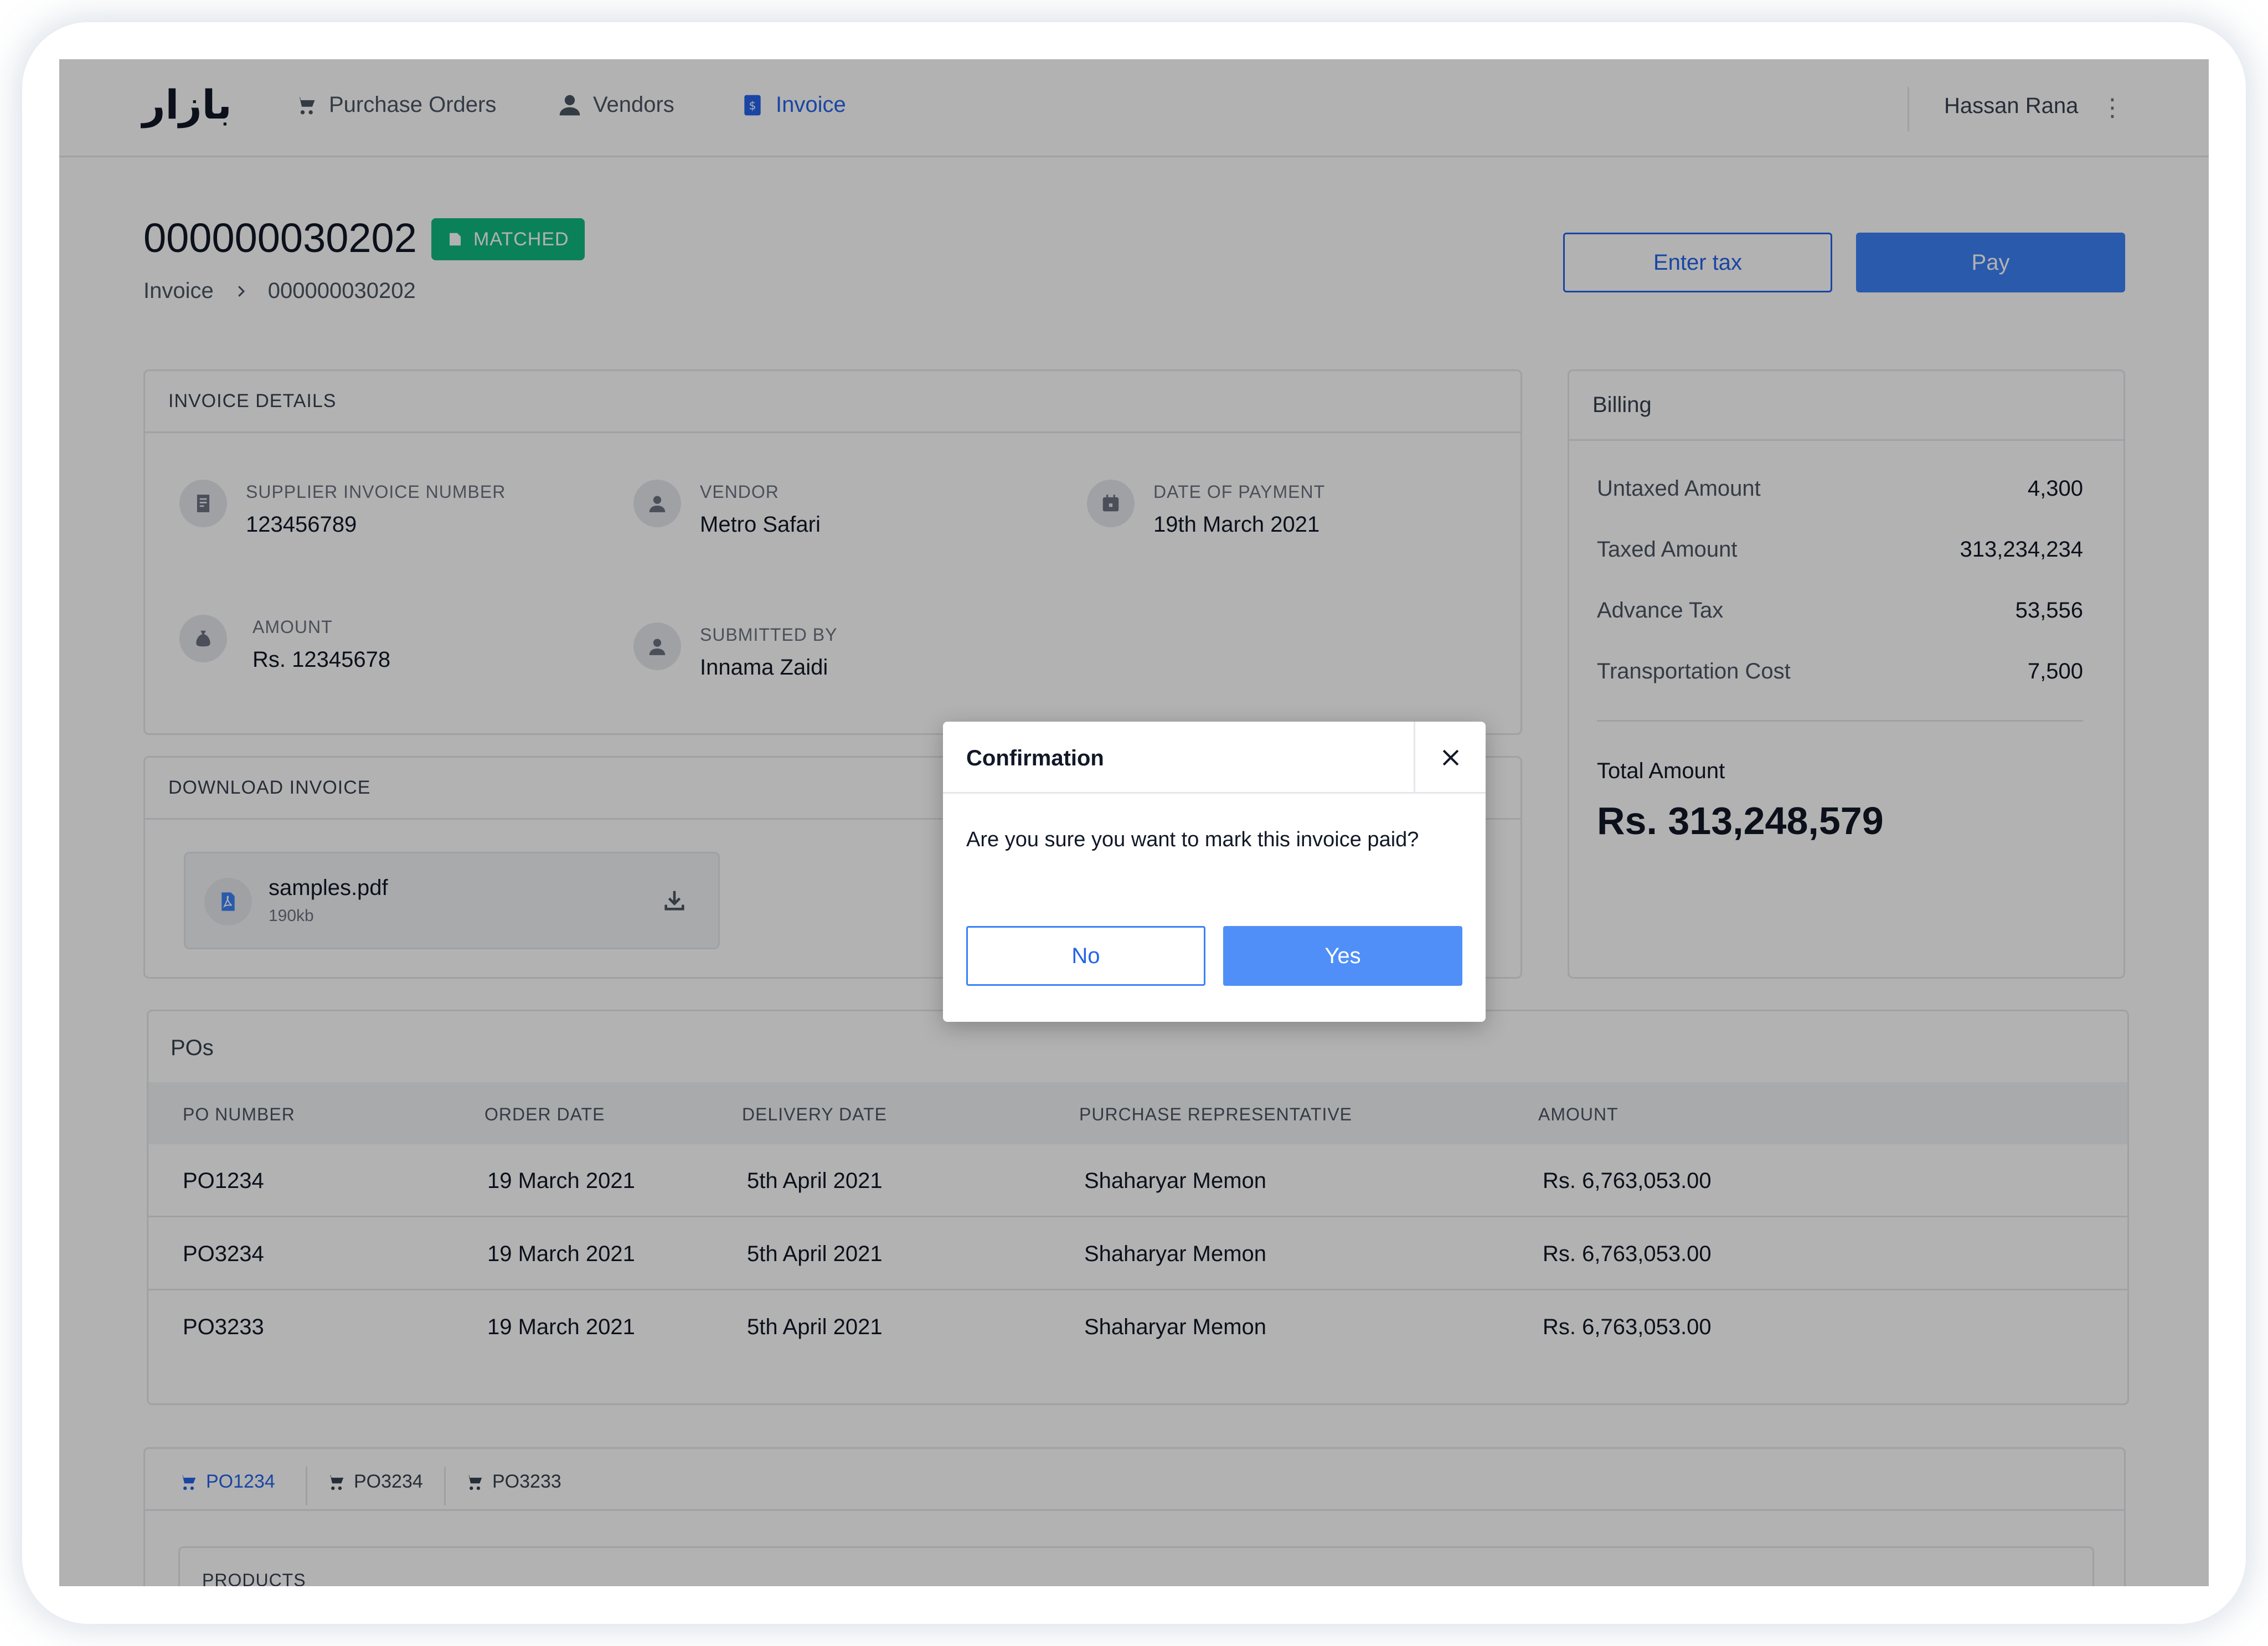 The image size is (2268, 1646). Describe the element at coordinates (1342, 956) in the screenshot. I see `yes-button: Yes` at that location.